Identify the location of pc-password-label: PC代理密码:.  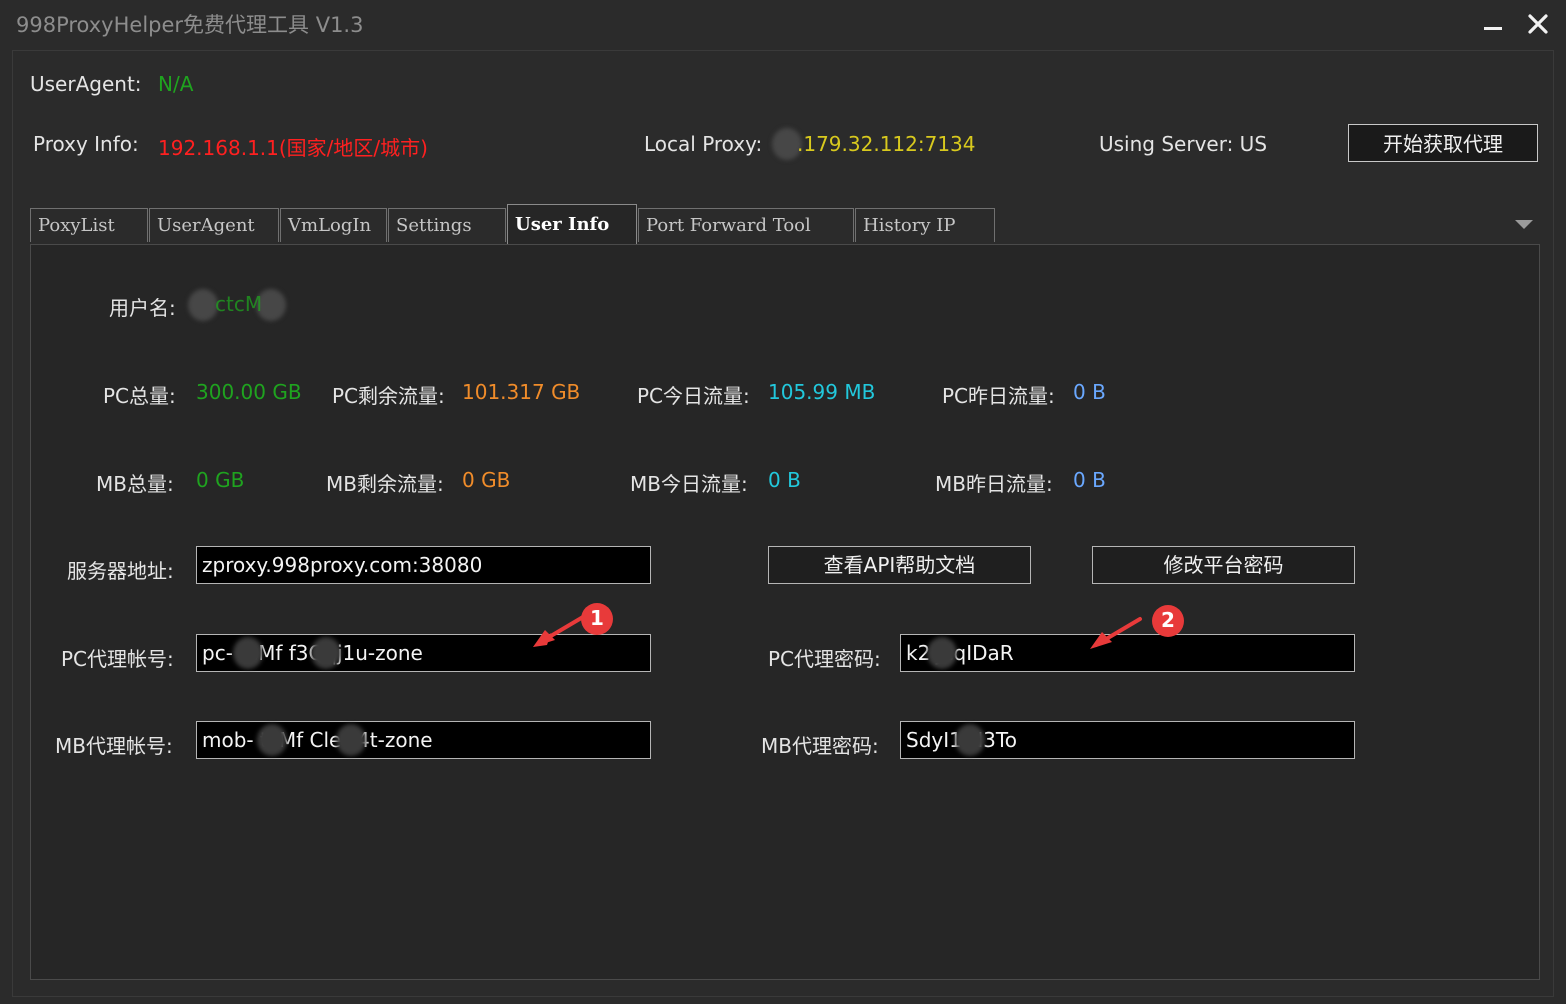
(824, 659).